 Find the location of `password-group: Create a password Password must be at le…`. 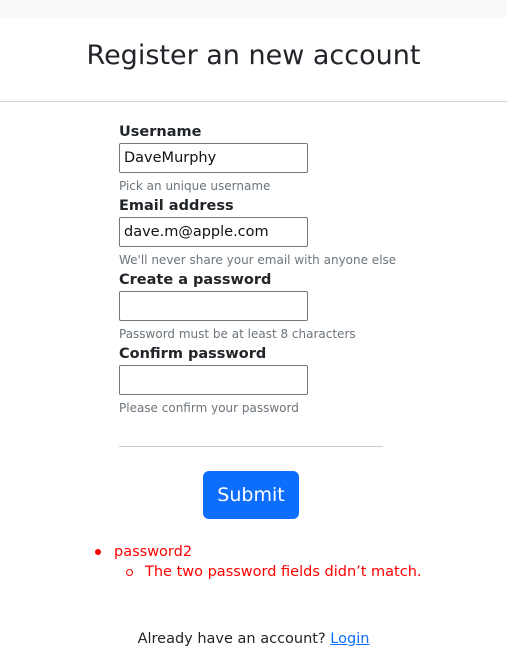

password-group: Create a password Password must be at le… is located at coordinates (251, 306).